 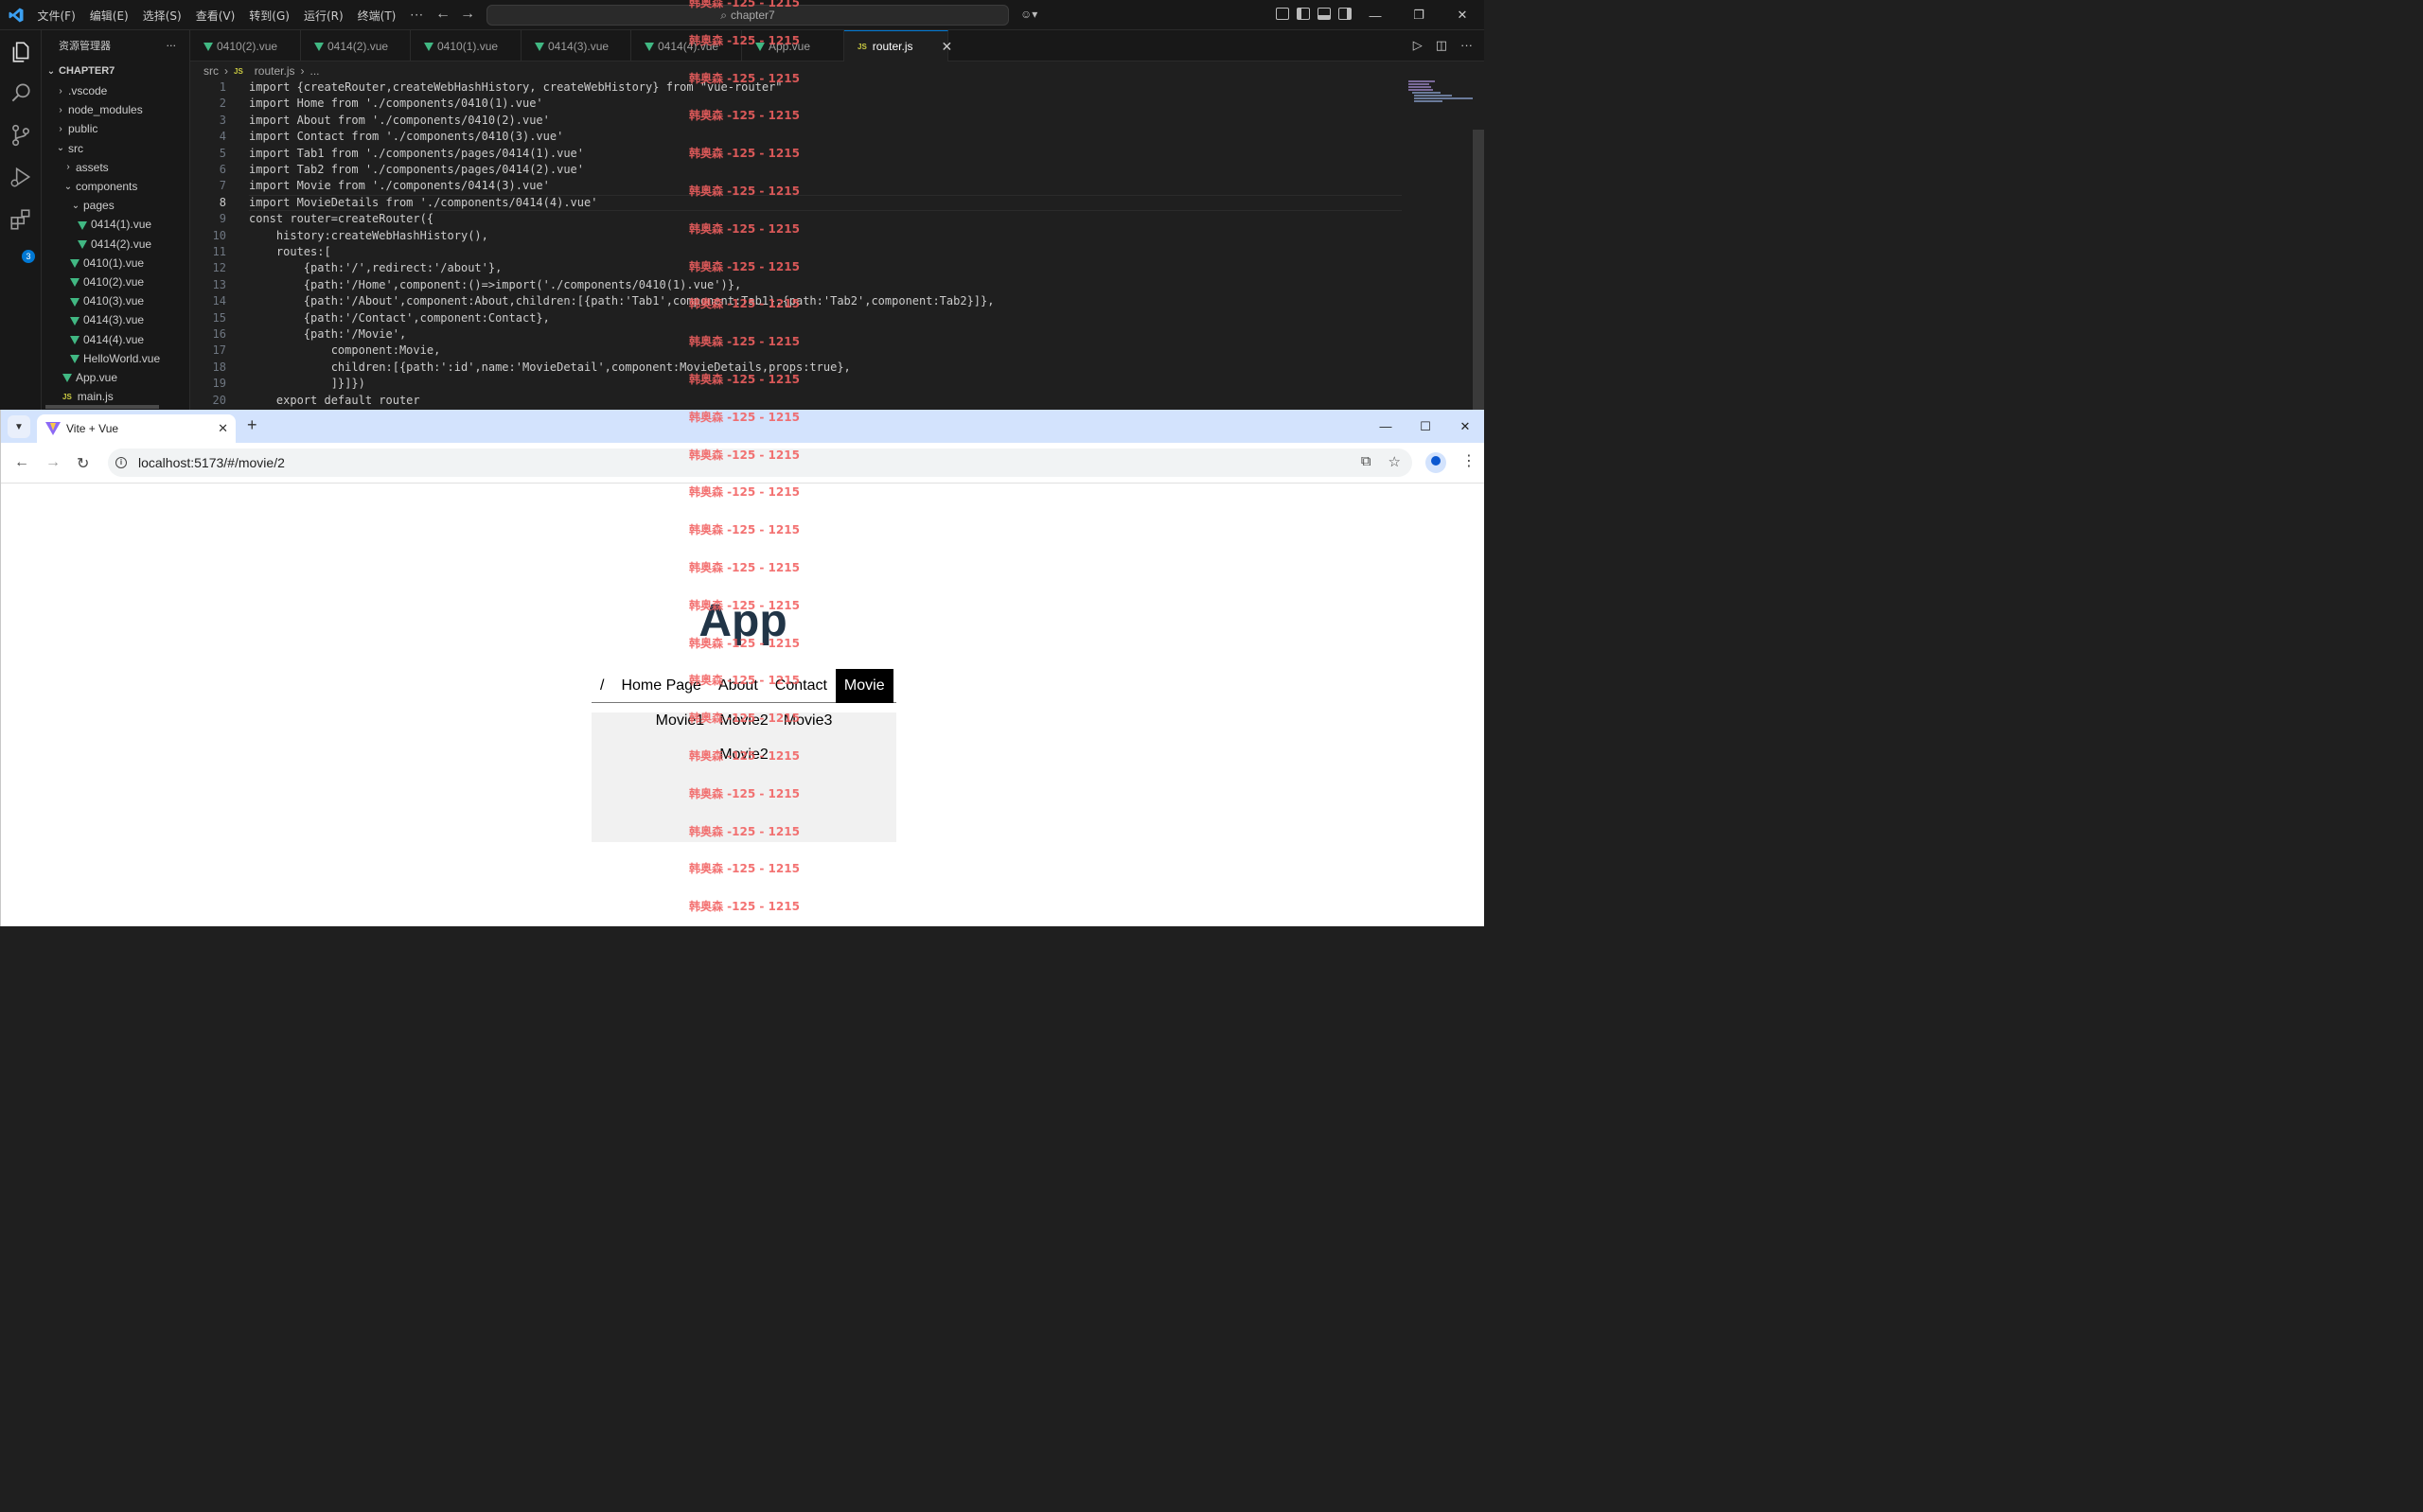 I want to click on editor-tab: 0414(4).vue, so click(x=686, y=46).